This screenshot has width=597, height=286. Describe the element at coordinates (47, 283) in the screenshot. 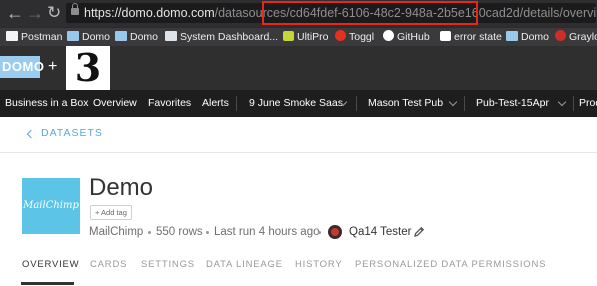

I see `active-tab-indicator` at that location.